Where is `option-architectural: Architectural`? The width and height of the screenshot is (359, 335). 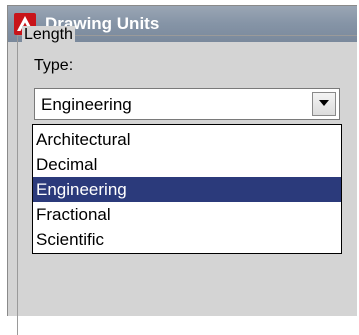
option-architectural: Architectural is located at coordinates (187, 139).